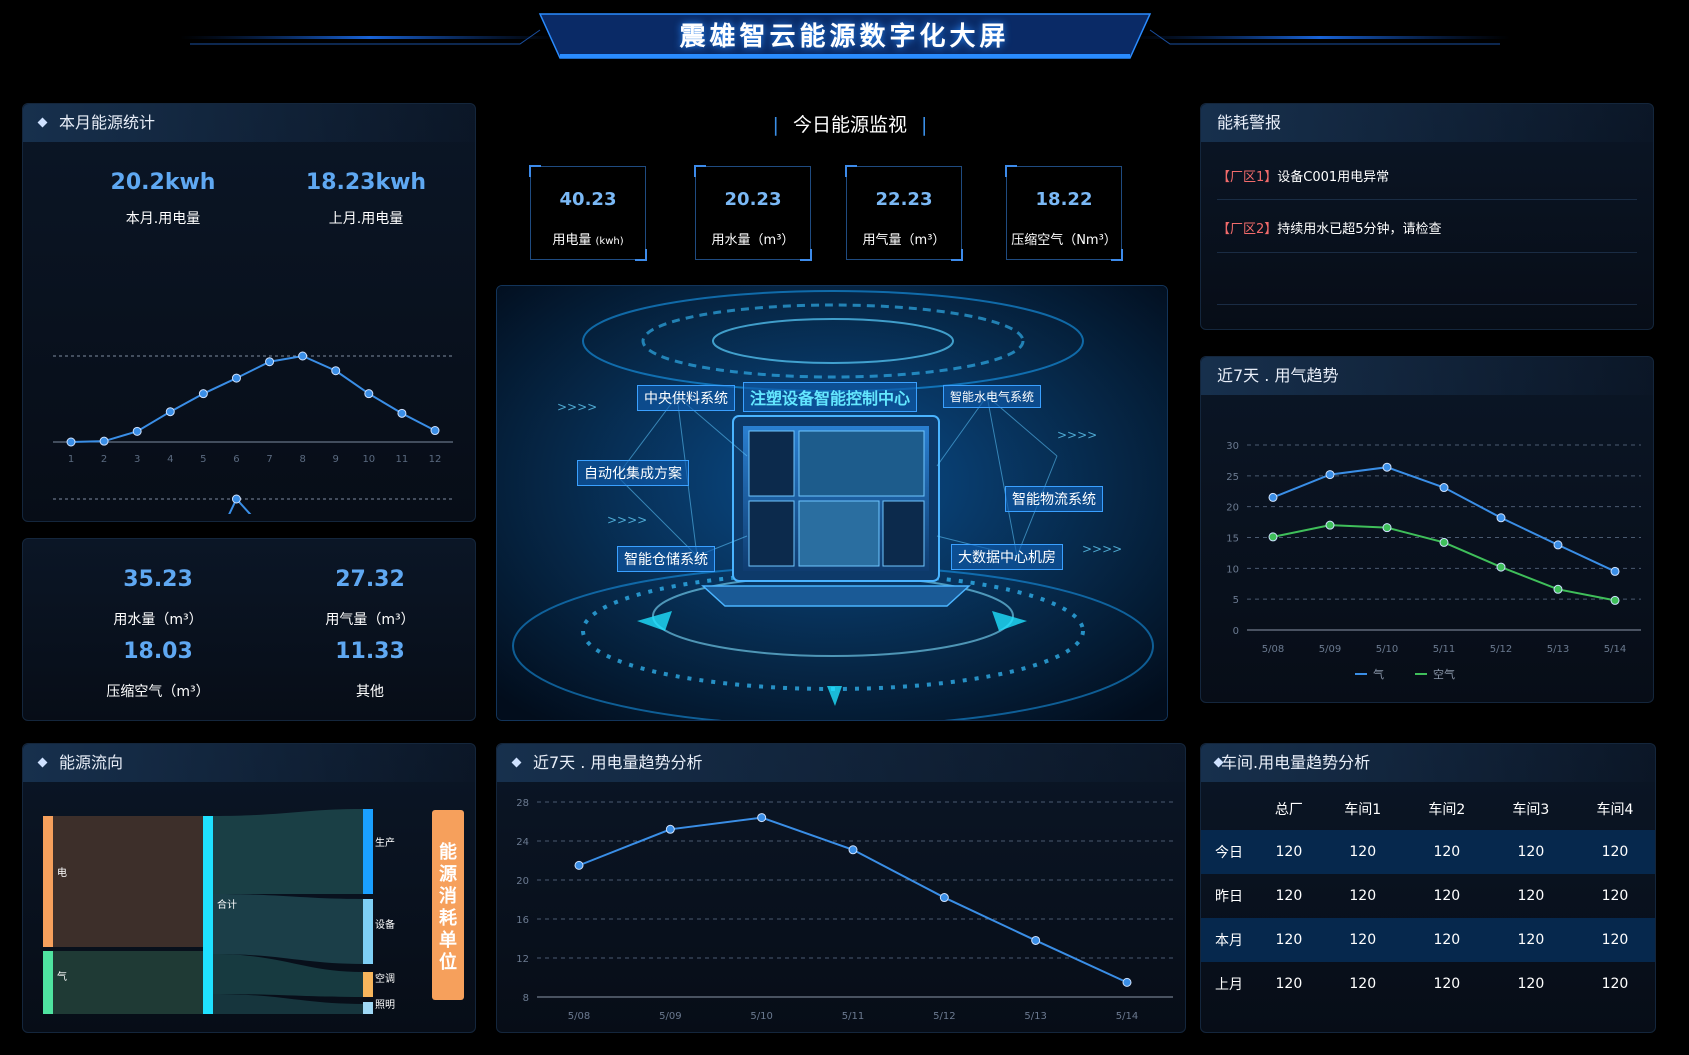 This screenshot has width=1689, height=1055. I want to click on kpi-value: 20.23, so click(753, 199).